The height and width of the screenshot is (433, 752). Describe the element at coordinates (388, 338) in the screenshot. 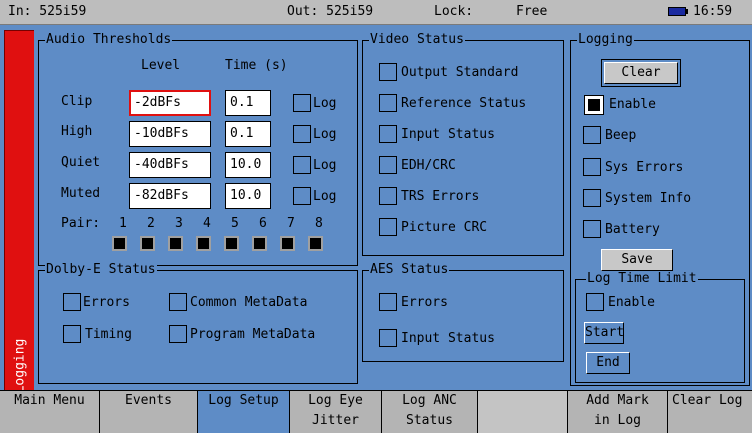

I see `aes-input-status-checkbox` at that location.